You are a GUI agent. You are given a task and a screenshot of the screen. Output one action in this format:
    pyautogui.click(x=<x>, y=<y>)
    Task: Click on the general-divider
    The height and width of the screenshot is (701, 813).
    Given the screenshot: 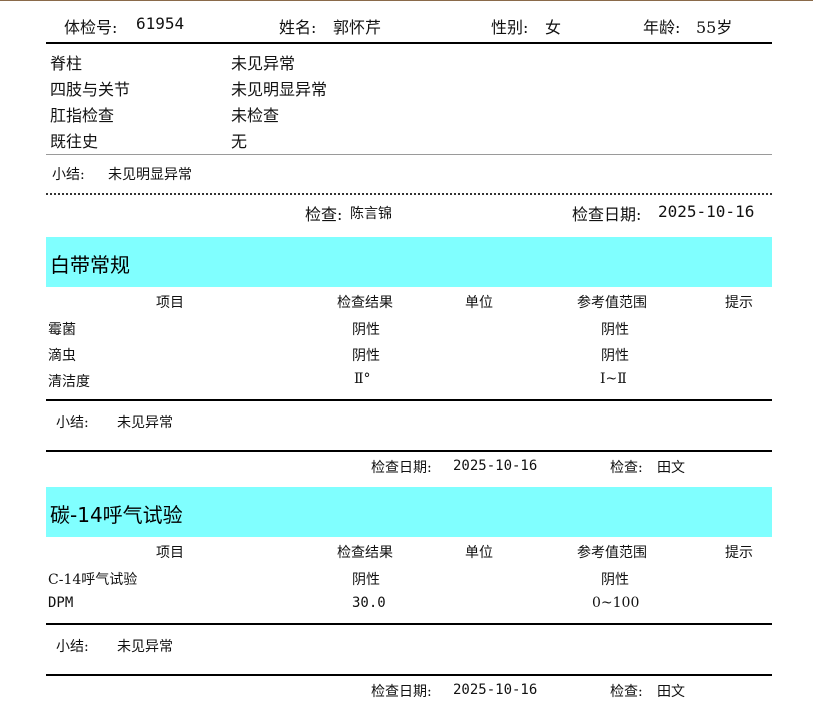 What is the action you would take?
    pyautogui.click(x=409, y=154)
    